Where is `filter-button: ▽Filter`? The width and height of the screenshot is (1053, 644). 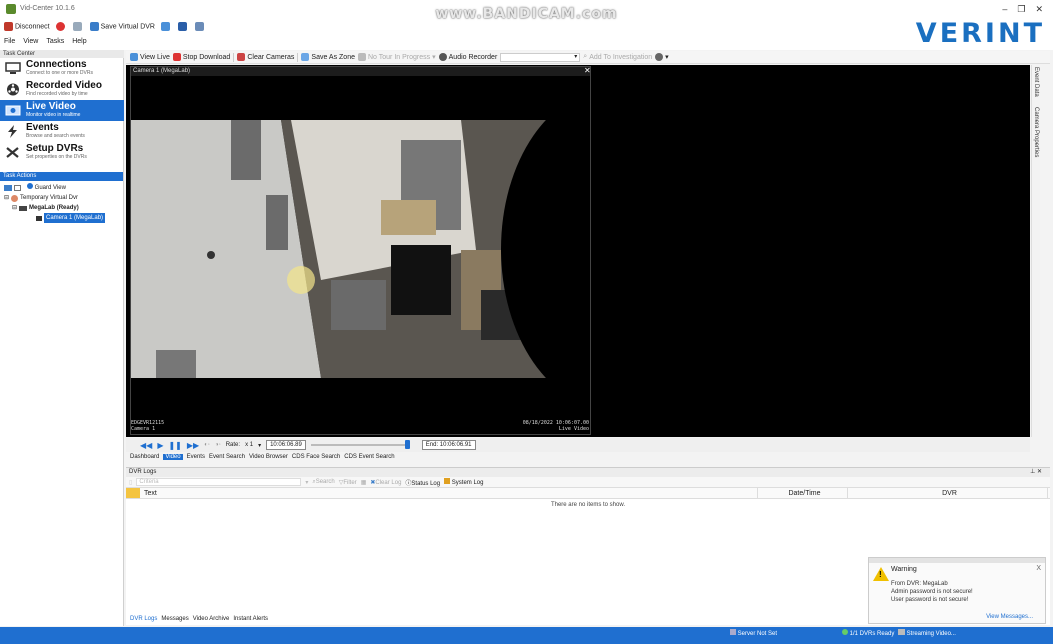
filter-button: ▽Filter is located at coordinates (348, 482).